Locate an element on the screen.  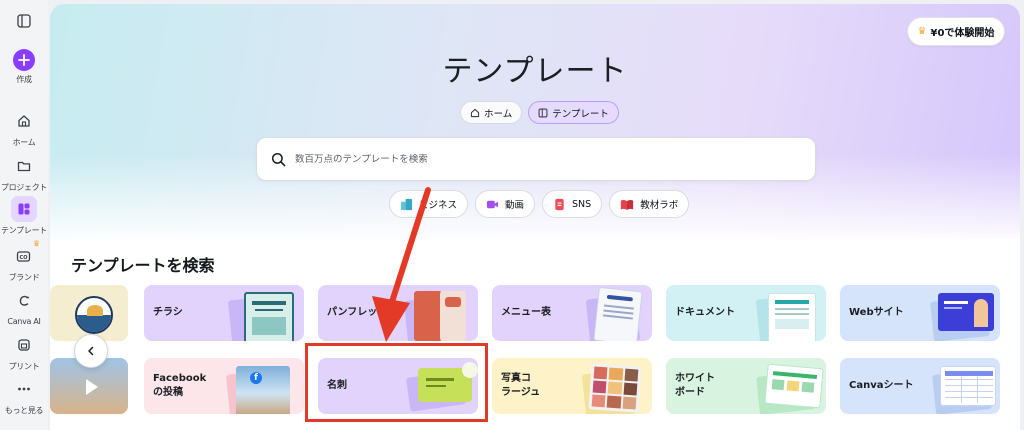
chip-education: 教材ラボ is located at coordinates (649, 204).